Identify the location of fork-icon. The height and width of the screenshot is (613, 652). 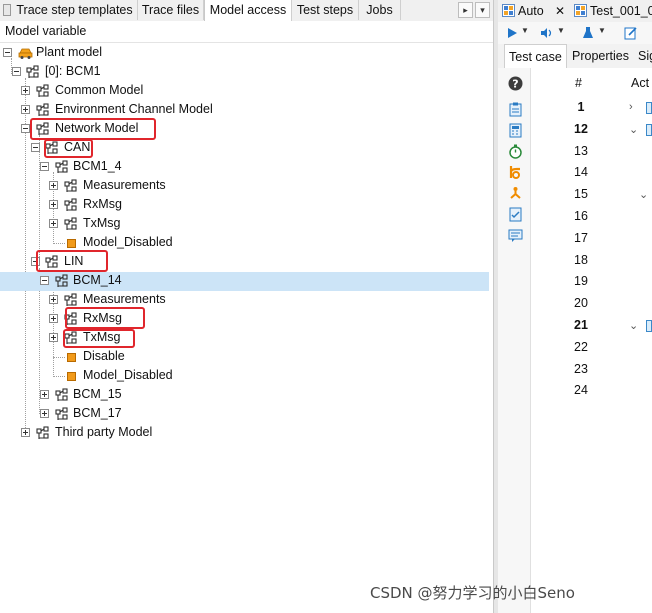
(515, 193).